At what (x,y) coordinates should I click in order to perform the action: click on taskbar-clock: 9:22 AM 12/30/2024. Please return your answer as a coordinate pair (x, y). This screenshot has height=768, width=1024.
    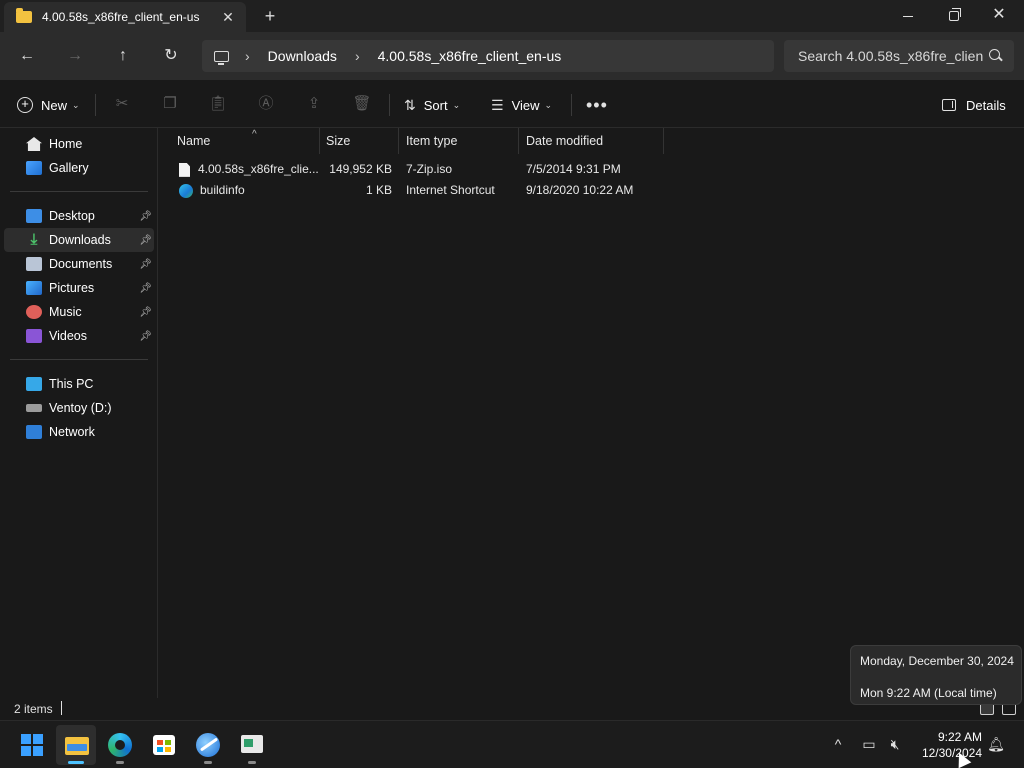
    Looking at the image, I should click on (950, 745).